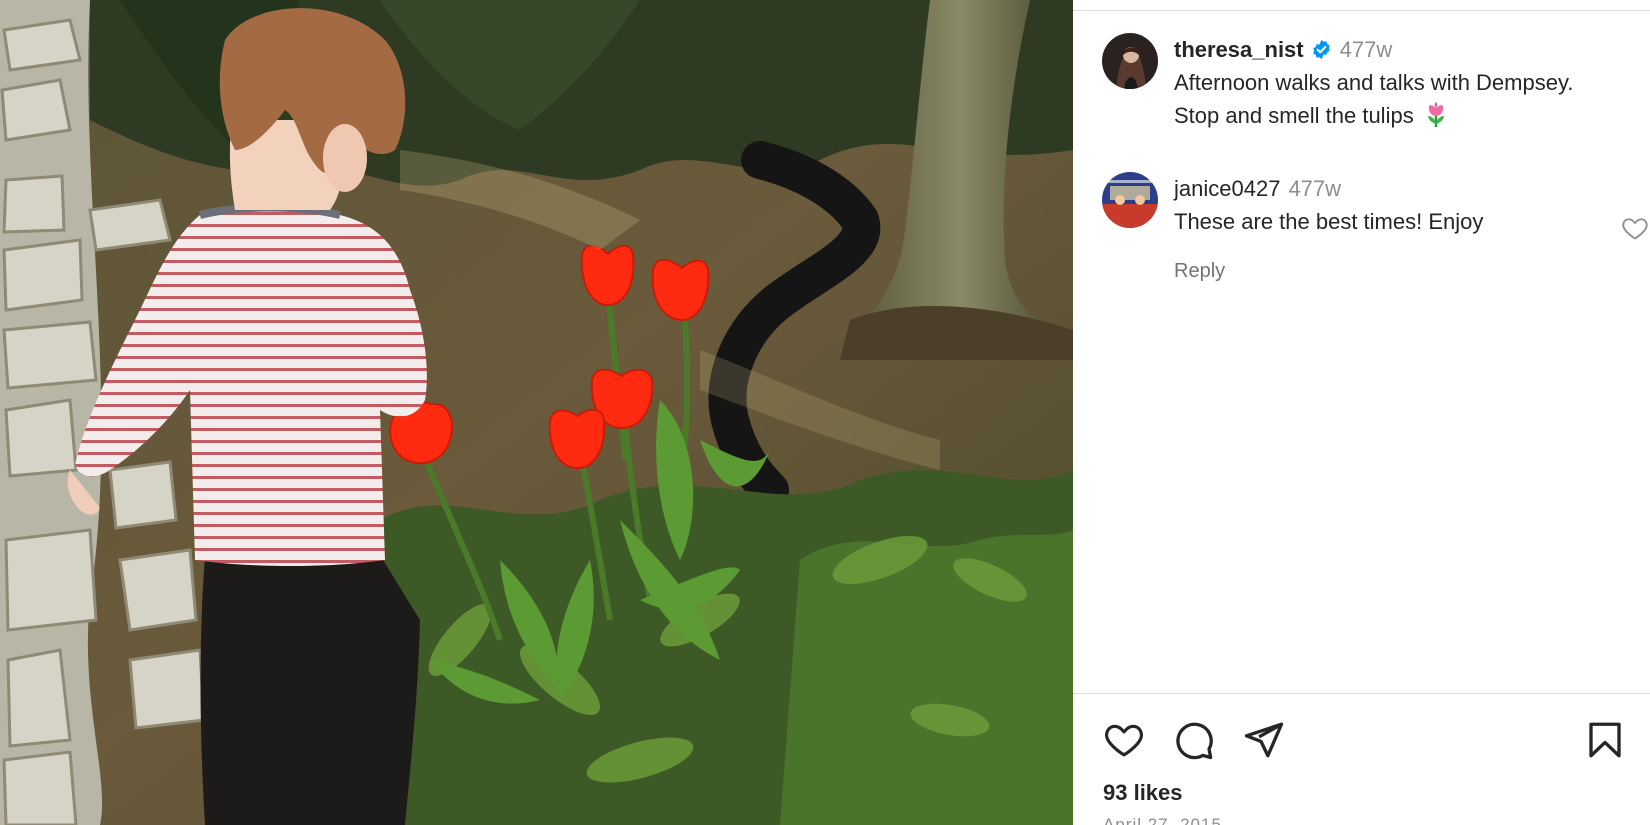  What do you see at coordinates (1366, 49) in the screenshot?
I see `post-age: 477w` at bounding box center [1366, 49].